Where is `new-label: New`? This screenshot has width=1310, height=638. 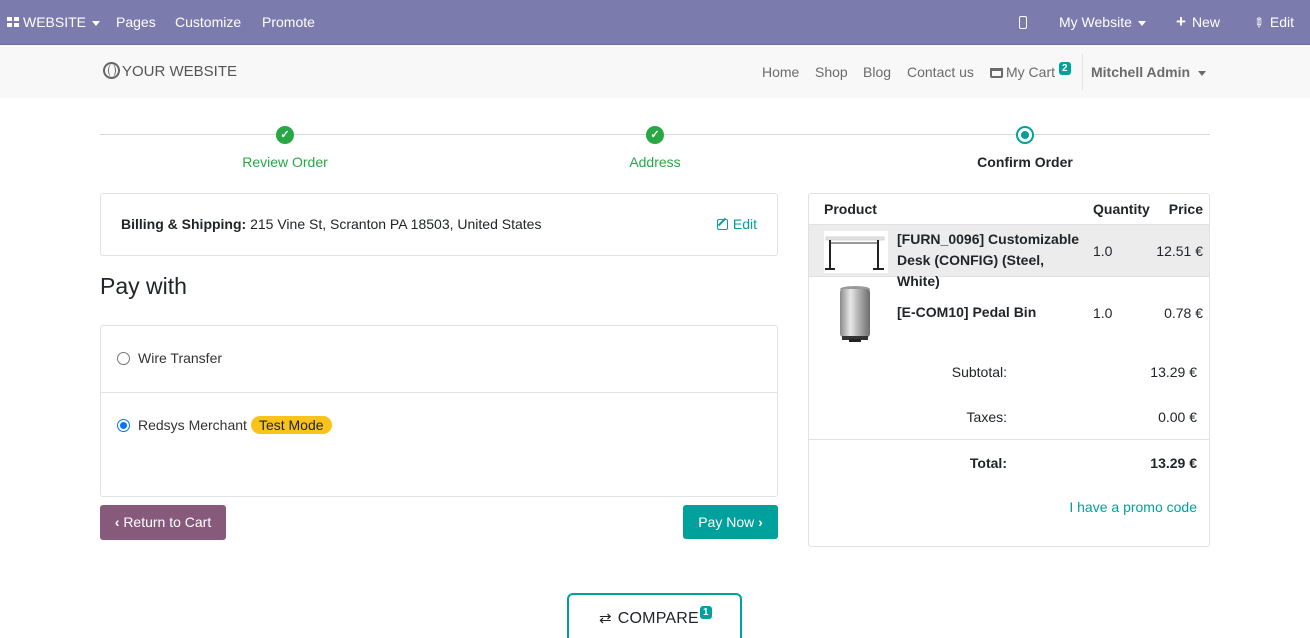
new-label: New is located at coordinates (1205, 22).